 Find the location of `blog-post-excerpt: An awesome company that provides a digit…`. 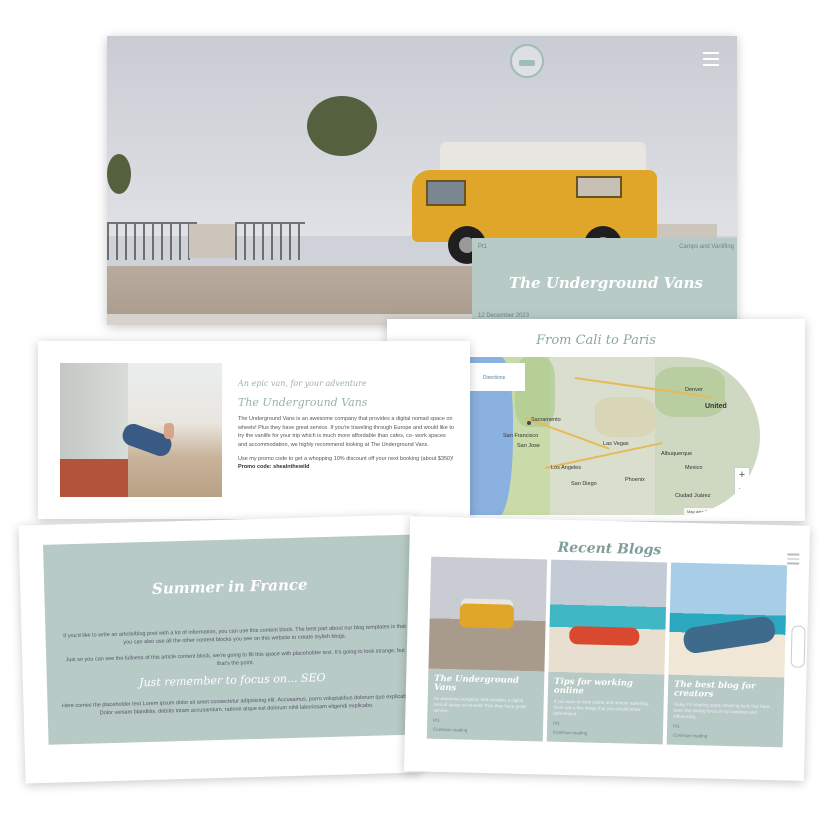

blog-post-excerpt: An awesome company that provides a digit… is located at coordinates (479, 704).